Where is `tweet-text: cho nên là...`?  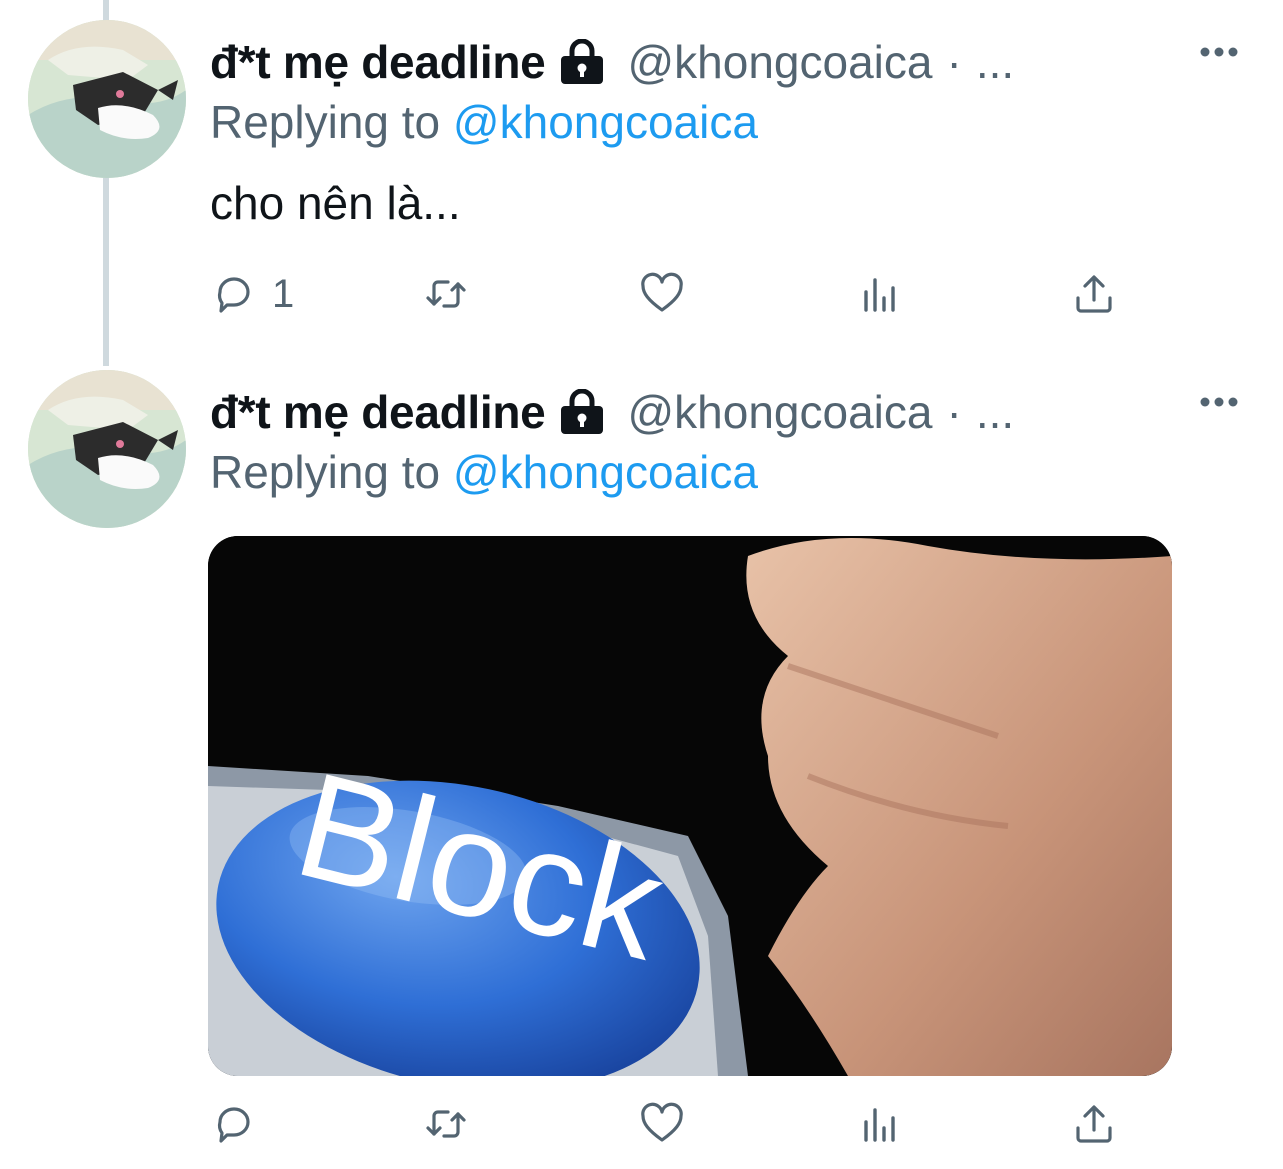
tweet-text: cho nên là... is located at coordinates (335, 203).